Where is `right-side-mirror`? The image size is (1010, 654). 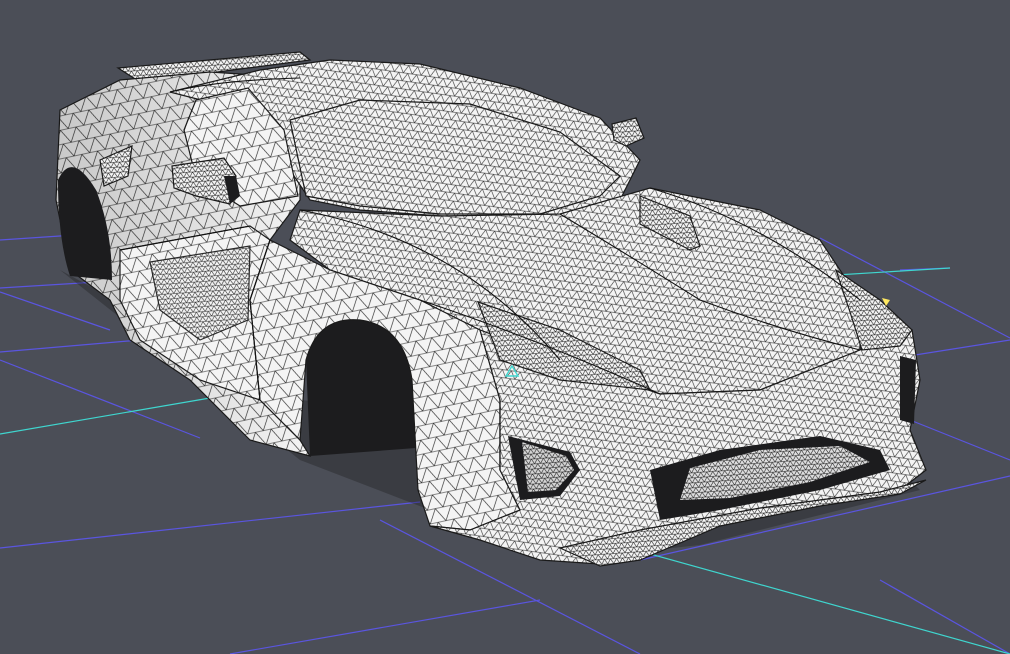 right-side-mirror is located at coordinates (628, 132).